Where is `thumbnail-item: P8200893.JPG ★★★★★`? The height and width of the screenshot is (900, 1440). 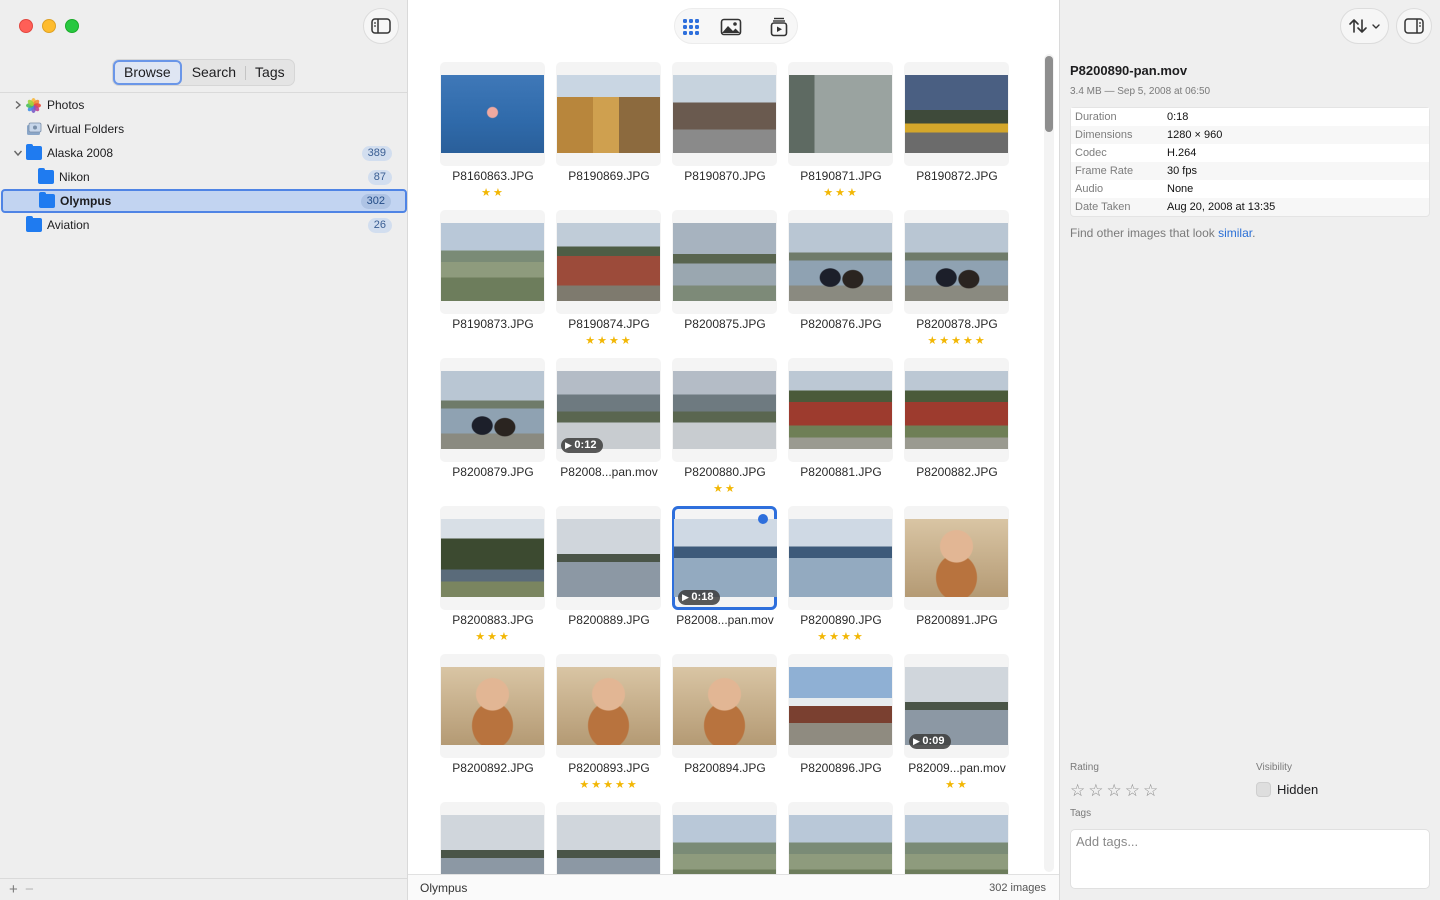
thumbnail-item: P8200893.JPG ★★★★★ is located at coordinates (609, 724).